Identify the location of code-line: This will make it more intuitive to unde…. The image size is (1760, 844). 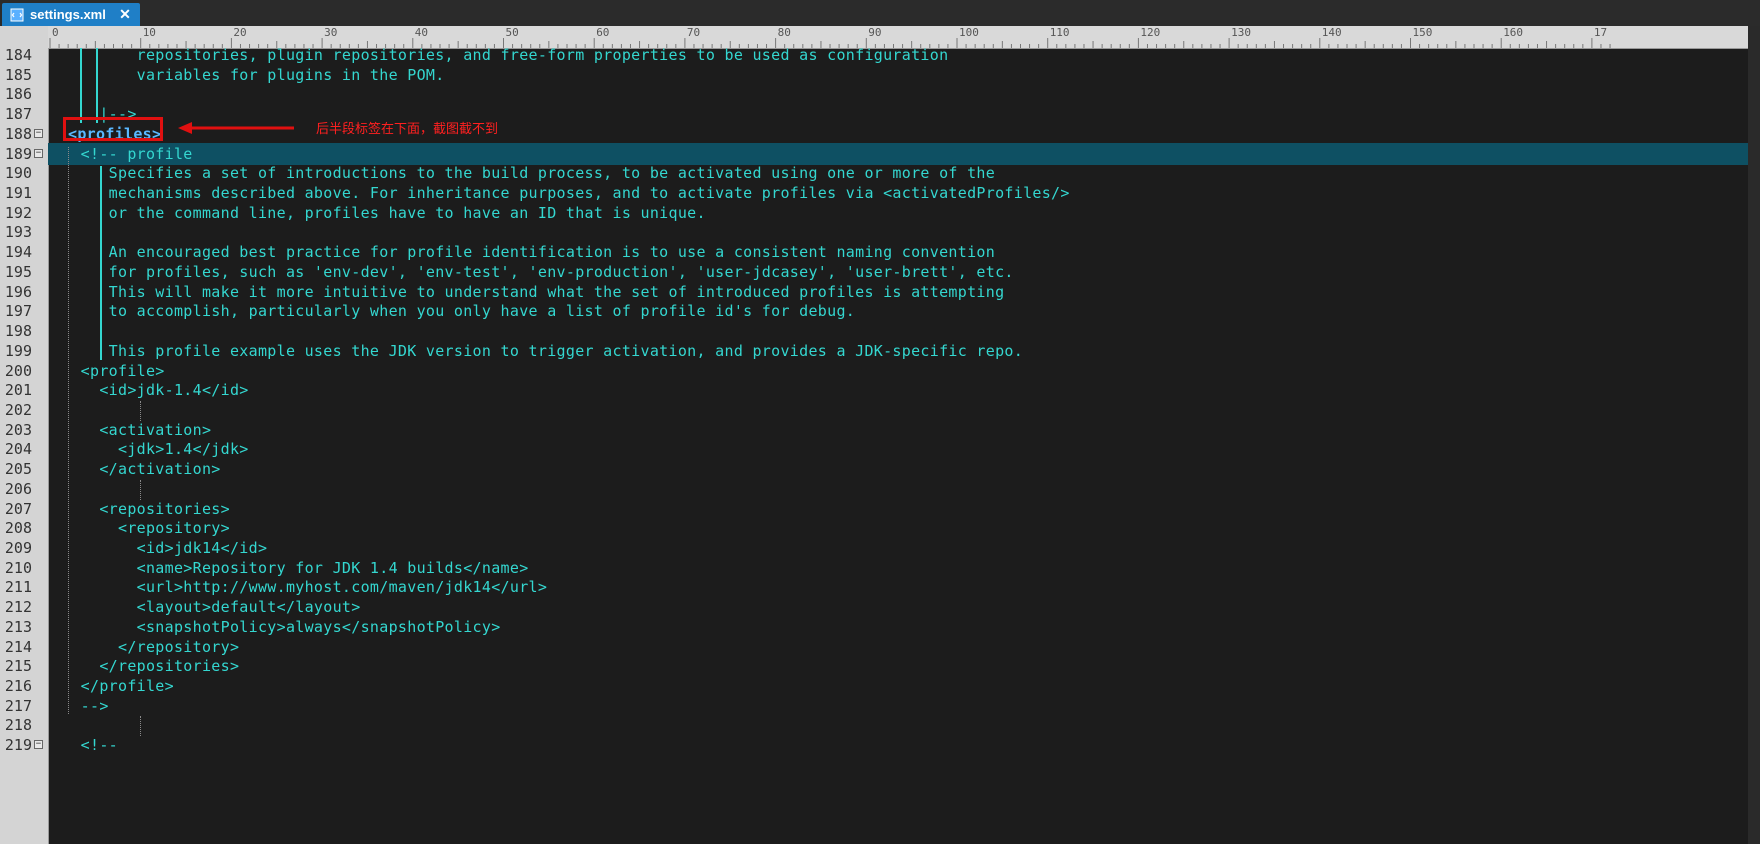
(898, 292).